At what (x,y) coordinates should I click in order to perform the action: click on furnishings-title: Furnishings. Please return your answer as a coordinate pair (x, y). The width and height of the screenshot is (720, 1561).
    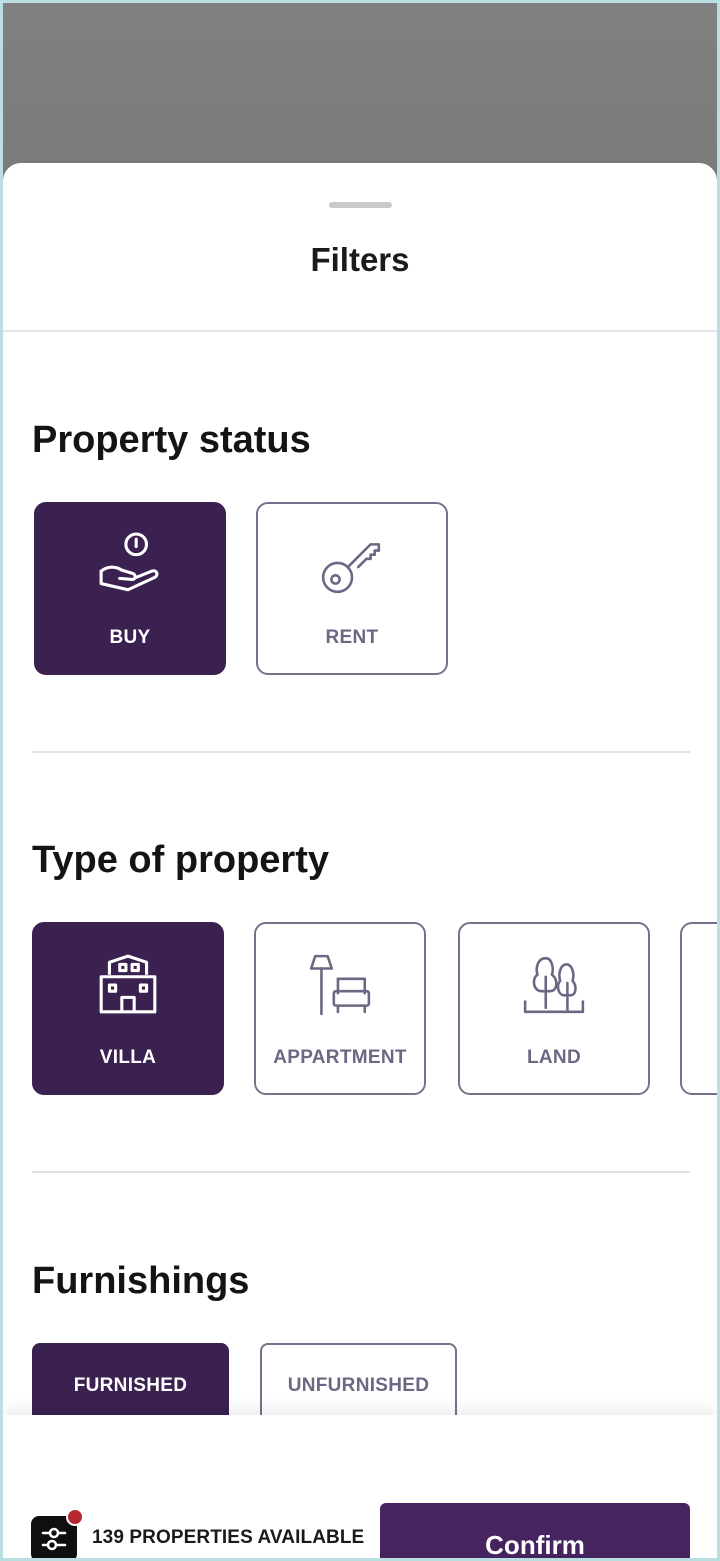
    Looking at the image, I should click on (141, 1281).